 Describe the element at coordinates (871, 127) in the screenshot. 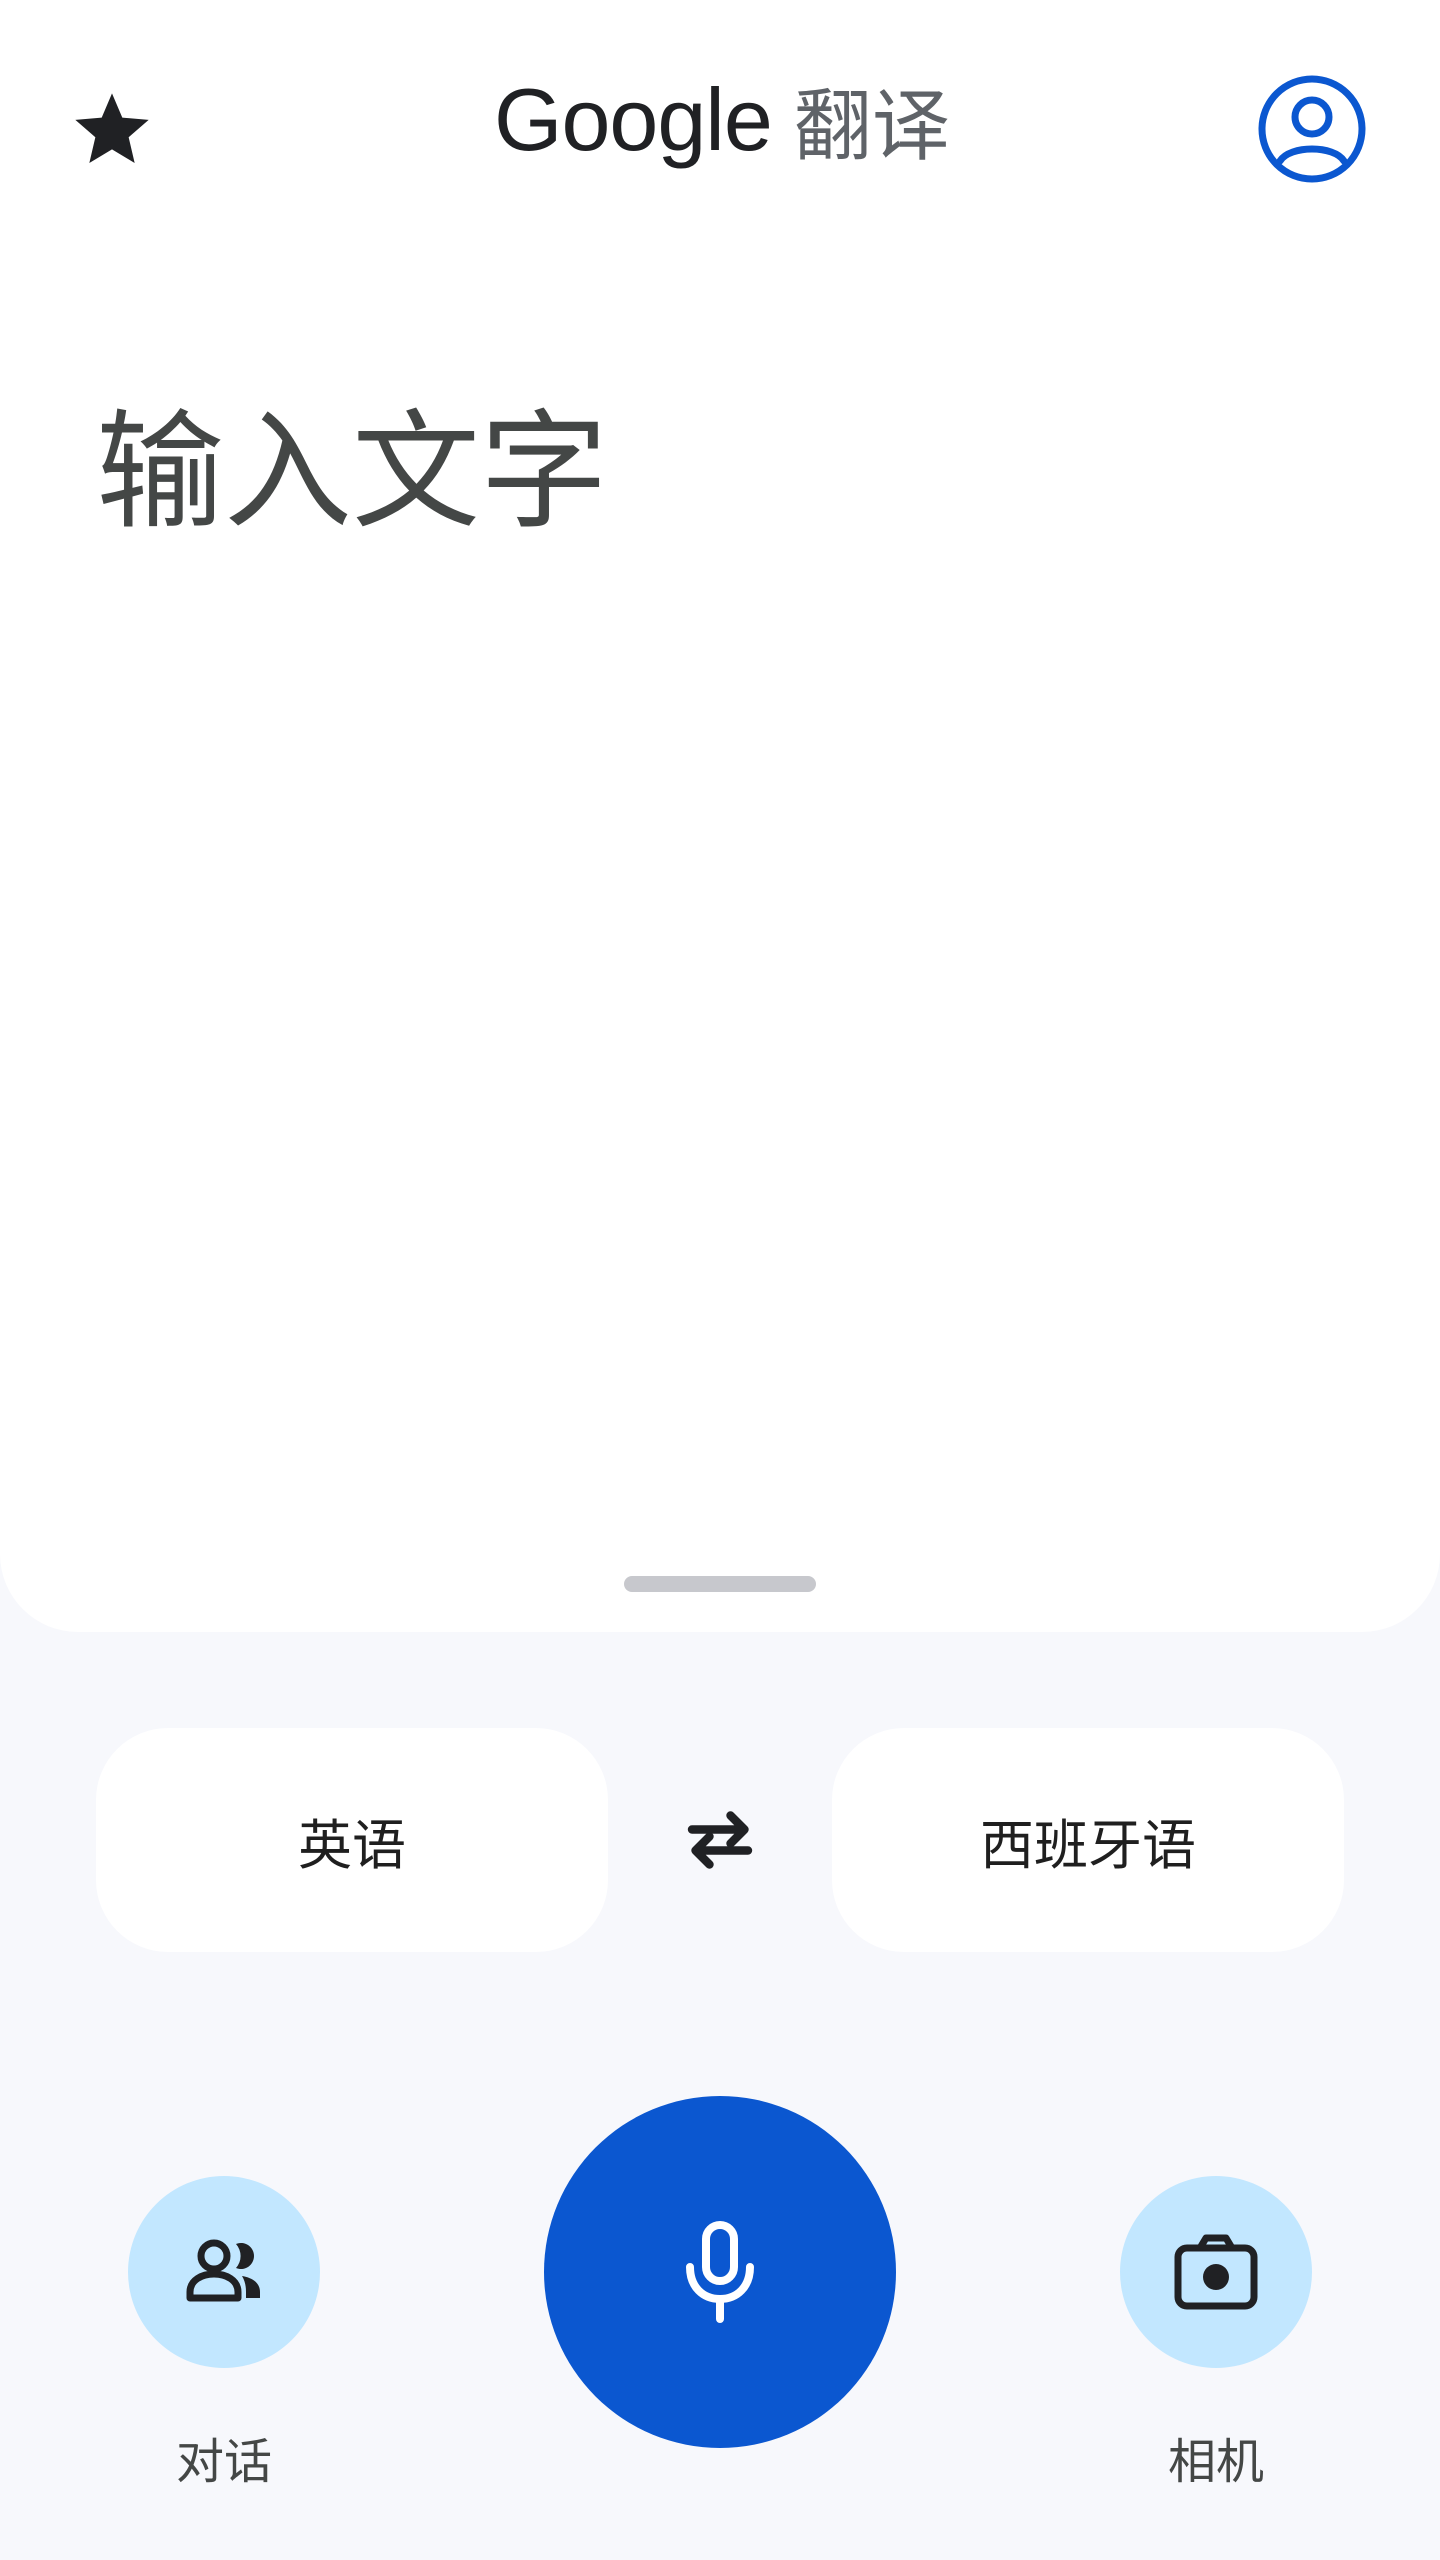

I see `app-title-suffix: 翻译` at that location.